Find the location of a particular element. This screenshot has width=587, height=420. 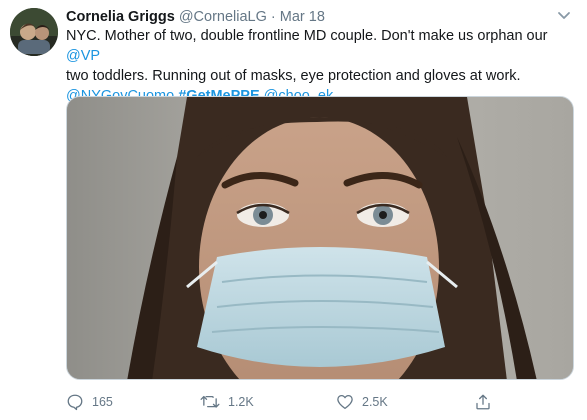

avatar-image is located at coordinates (34, 32).